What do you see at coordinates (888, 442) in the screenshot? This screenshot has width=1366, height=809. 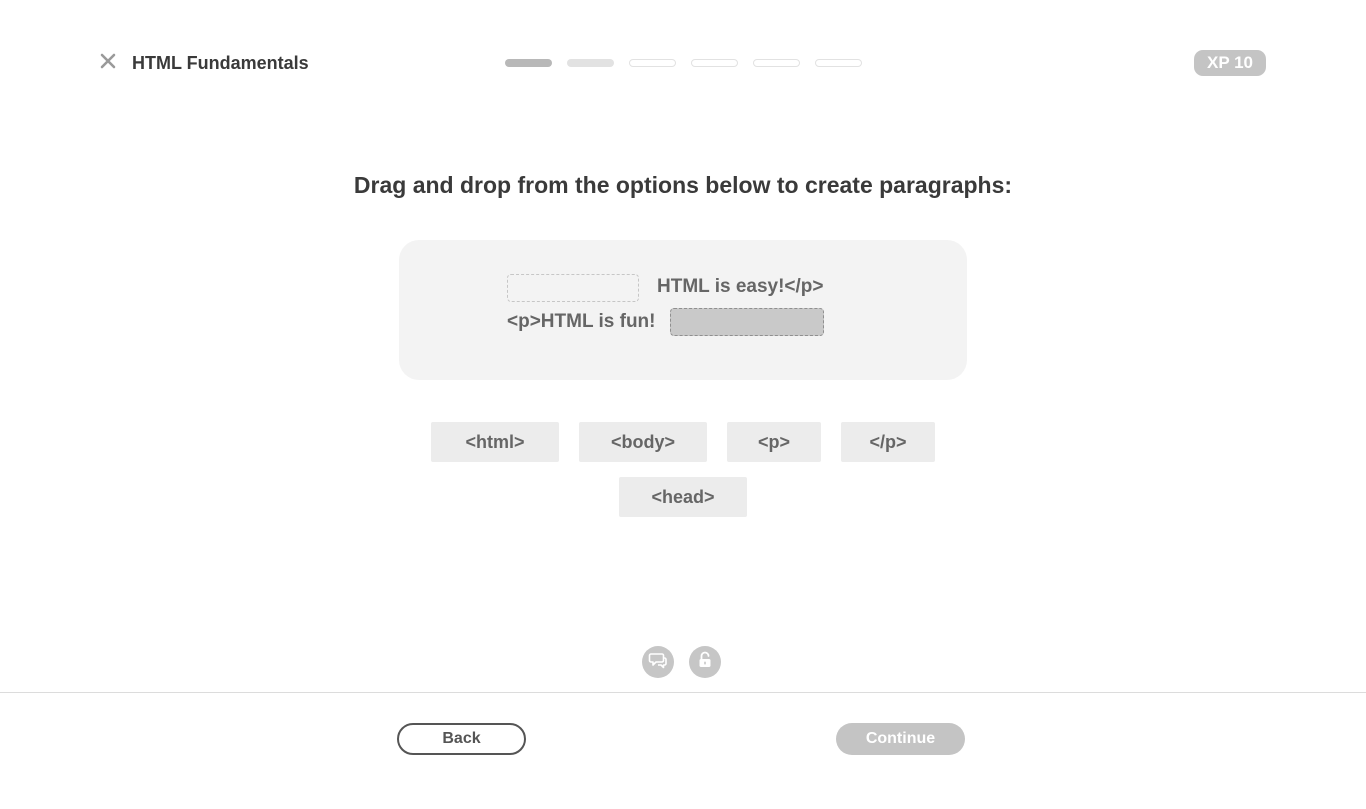 I see `option-p-close: </p>` at bounding box center [888, 442].